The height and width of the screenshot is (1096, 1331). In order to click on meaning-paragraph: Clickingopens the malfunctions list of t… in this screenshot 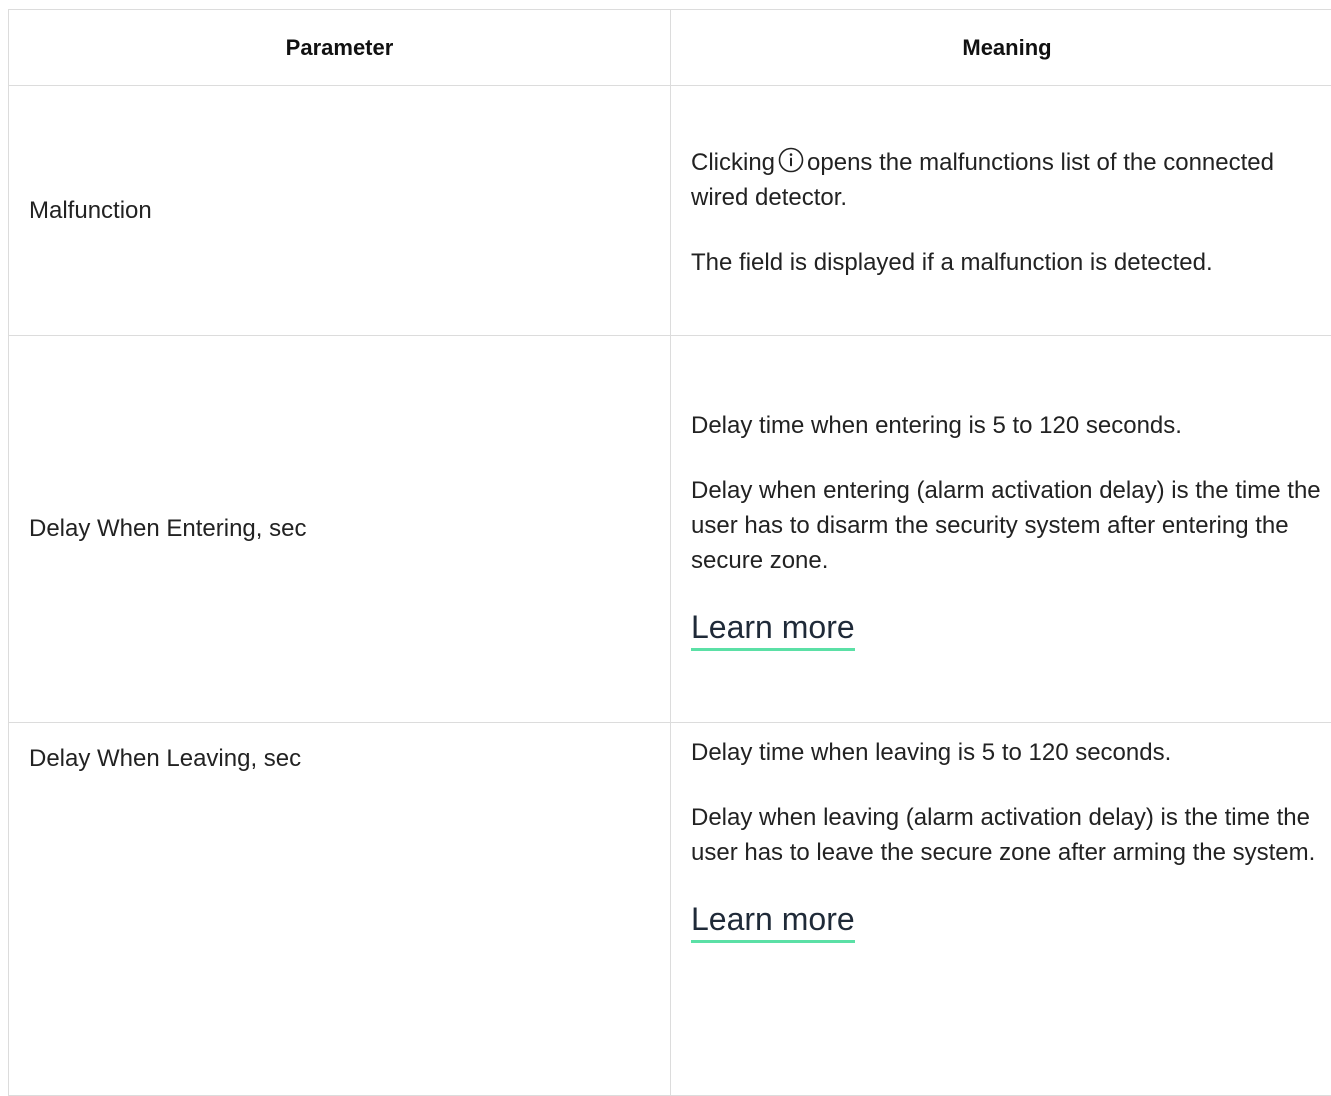, I will do `click(1007, 180)`.